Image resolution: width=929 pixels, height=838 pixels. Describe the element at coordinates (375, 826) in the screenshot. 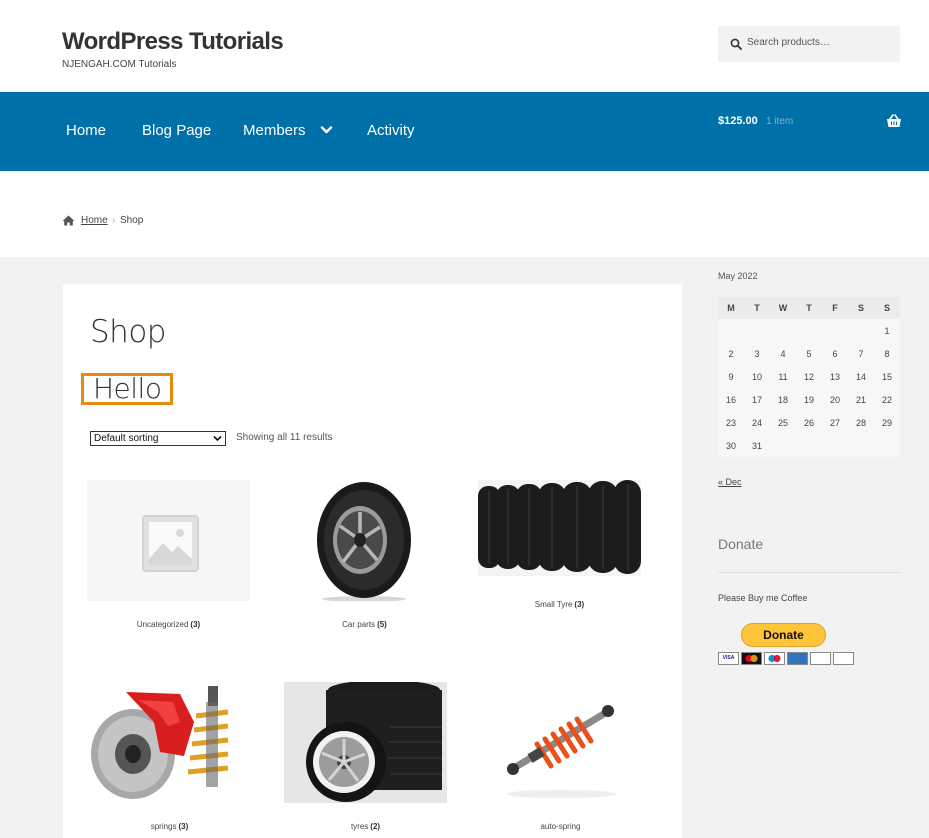

I see `category-count: (2)` at that location.